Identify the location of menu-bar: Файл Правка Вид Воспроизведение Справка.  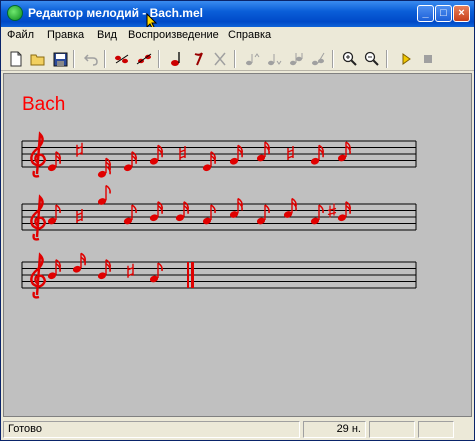
(237, 36).